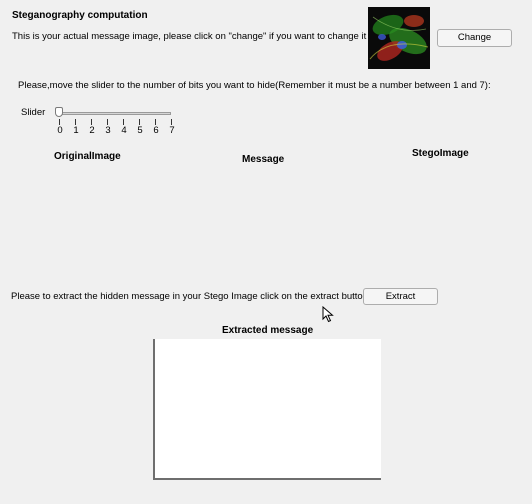 This screenshot has width=532, height=504. What do you see at coordinates (400, 296) in the screenshot?
I see `extract-button: Extract` at bounding box center [400, 296].